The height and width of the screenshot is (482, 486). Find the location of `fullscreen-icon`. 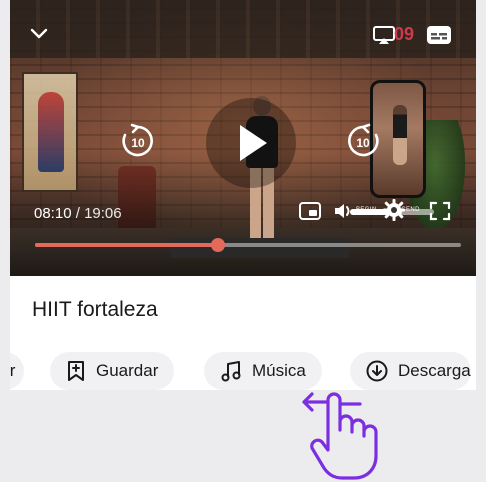

fullscreen-icon is located at coordinates (440, 211).